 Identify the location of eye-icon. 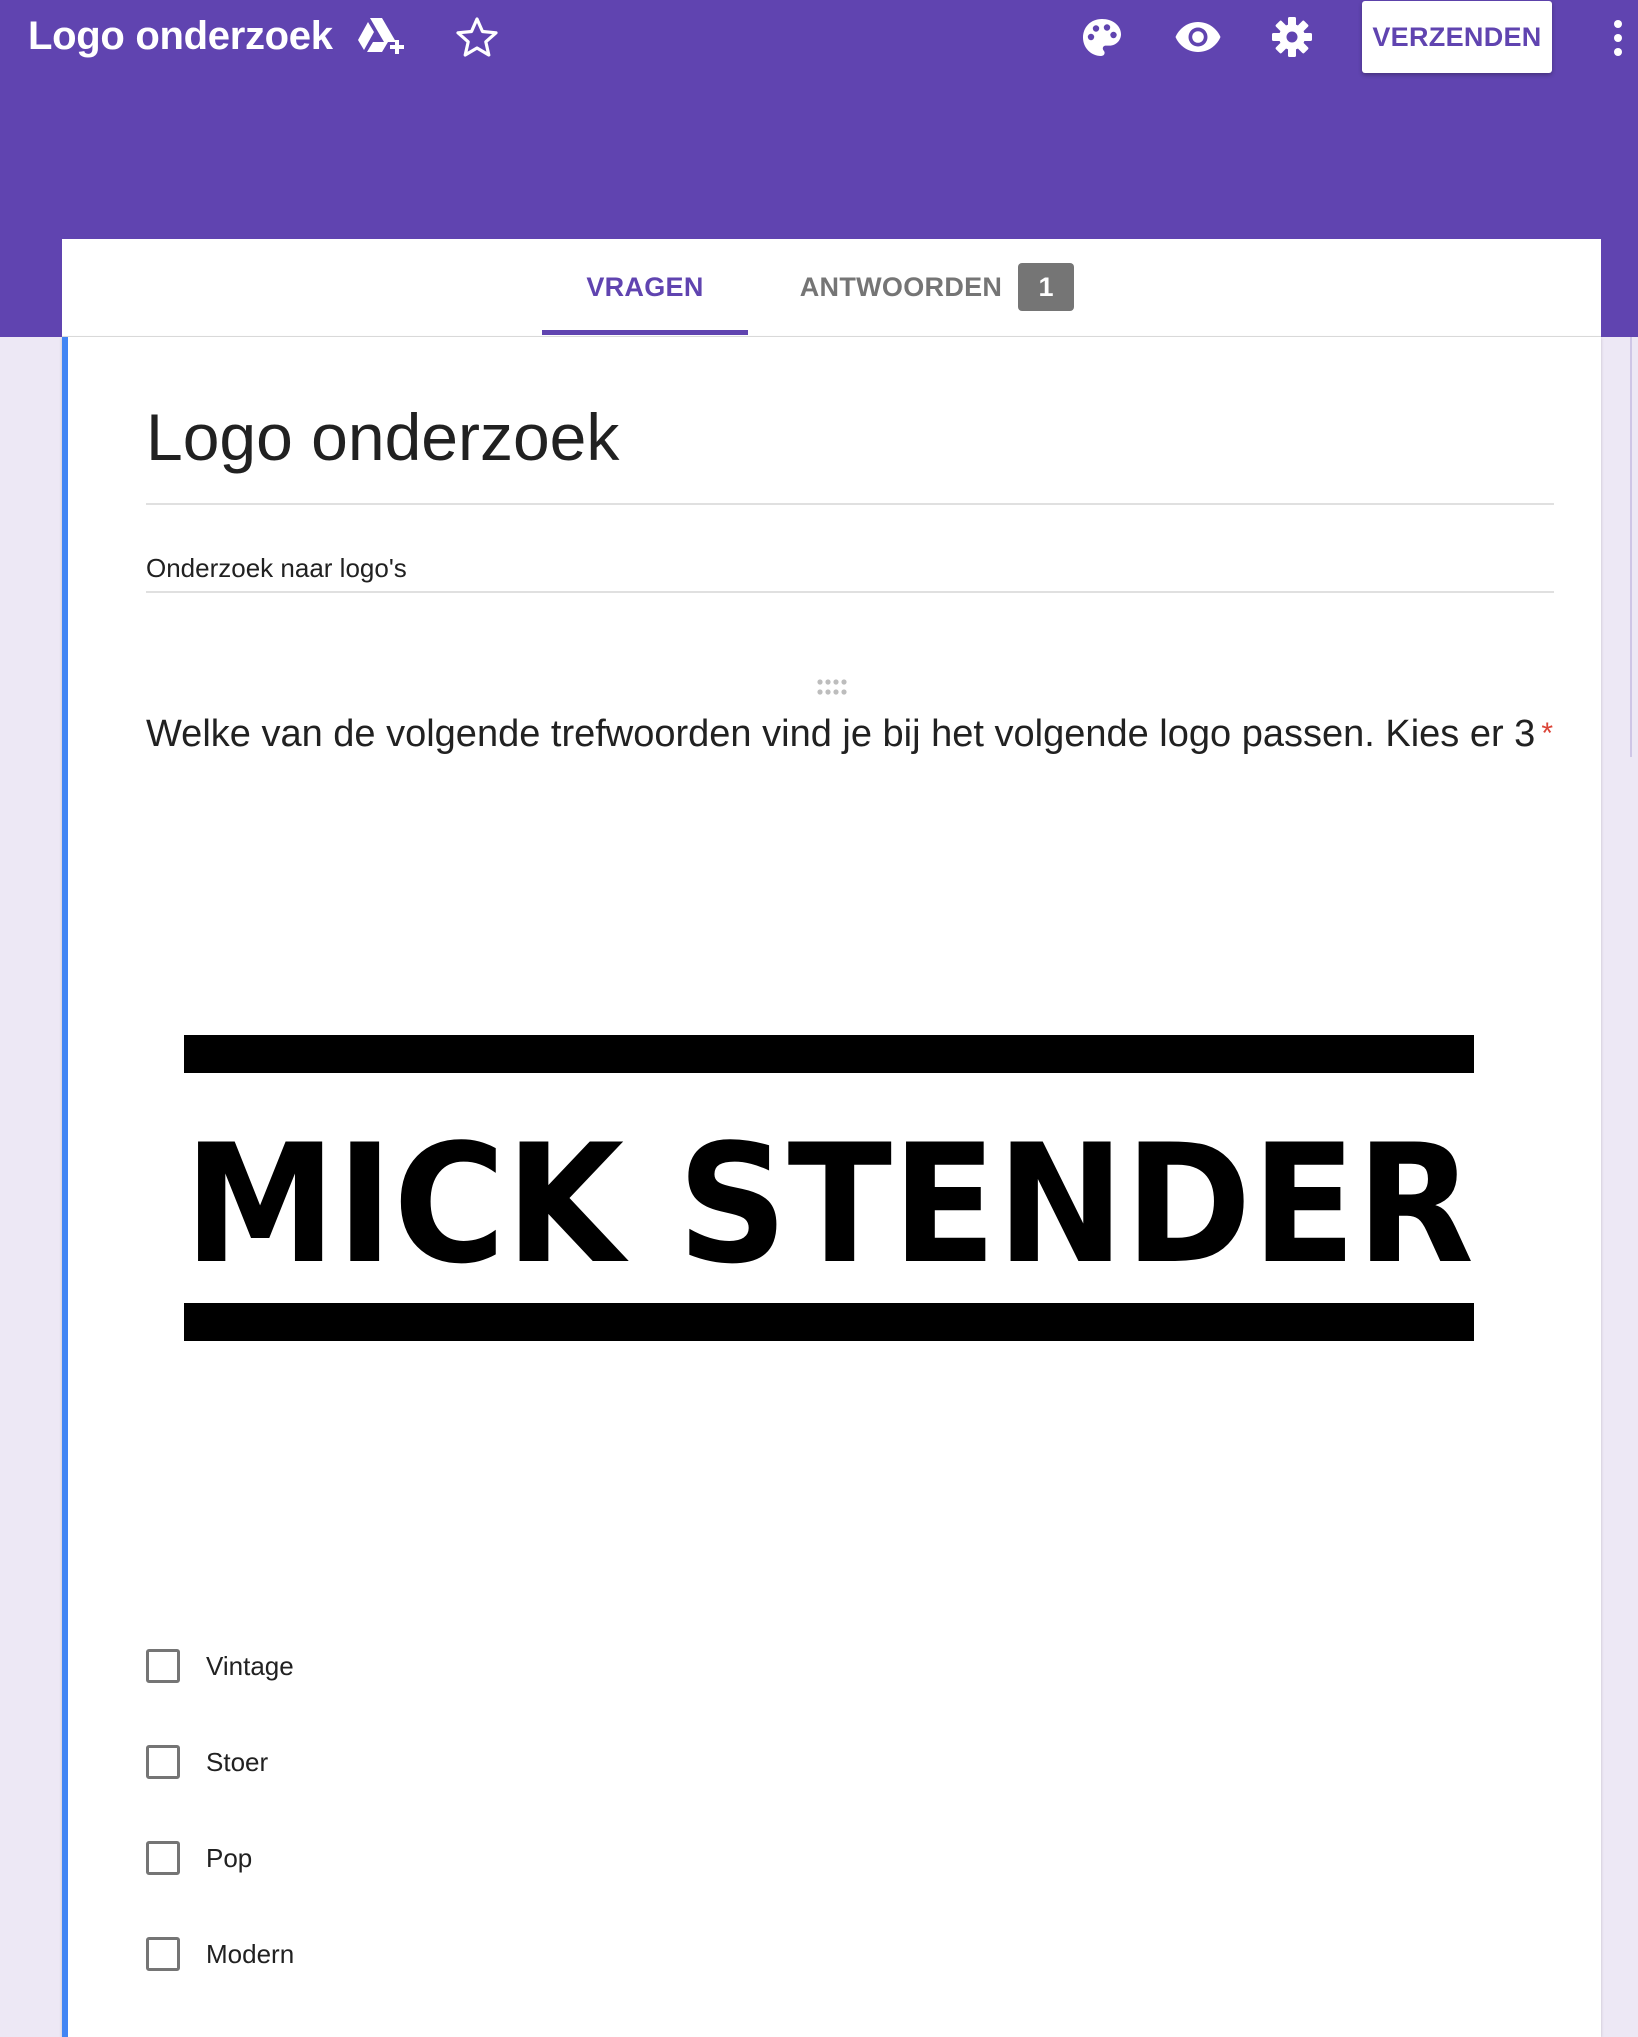
(1198, 37).